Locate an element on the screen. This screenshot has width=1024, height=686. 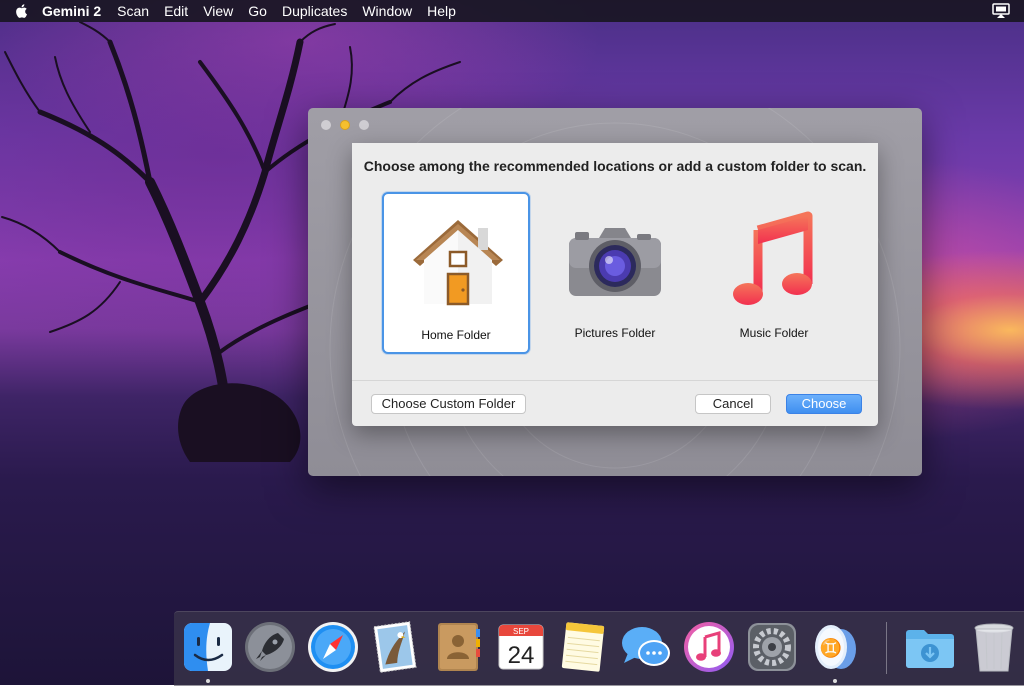
window-zoom-button is located at coordinates (364, 125).